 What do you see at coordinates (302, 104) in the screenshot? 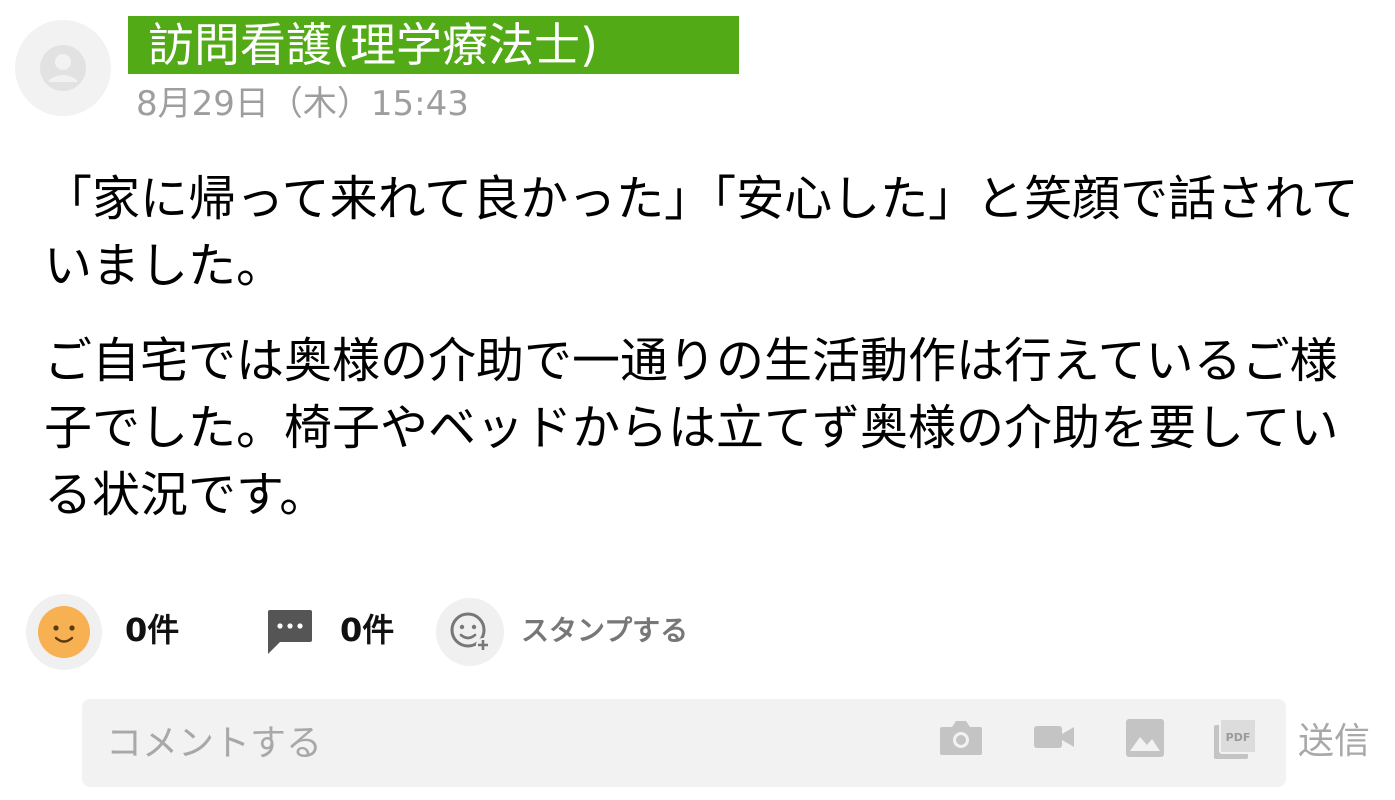
I see `post-timestamp: 8月29日（木）15:43` at bounding box center [302, 104].